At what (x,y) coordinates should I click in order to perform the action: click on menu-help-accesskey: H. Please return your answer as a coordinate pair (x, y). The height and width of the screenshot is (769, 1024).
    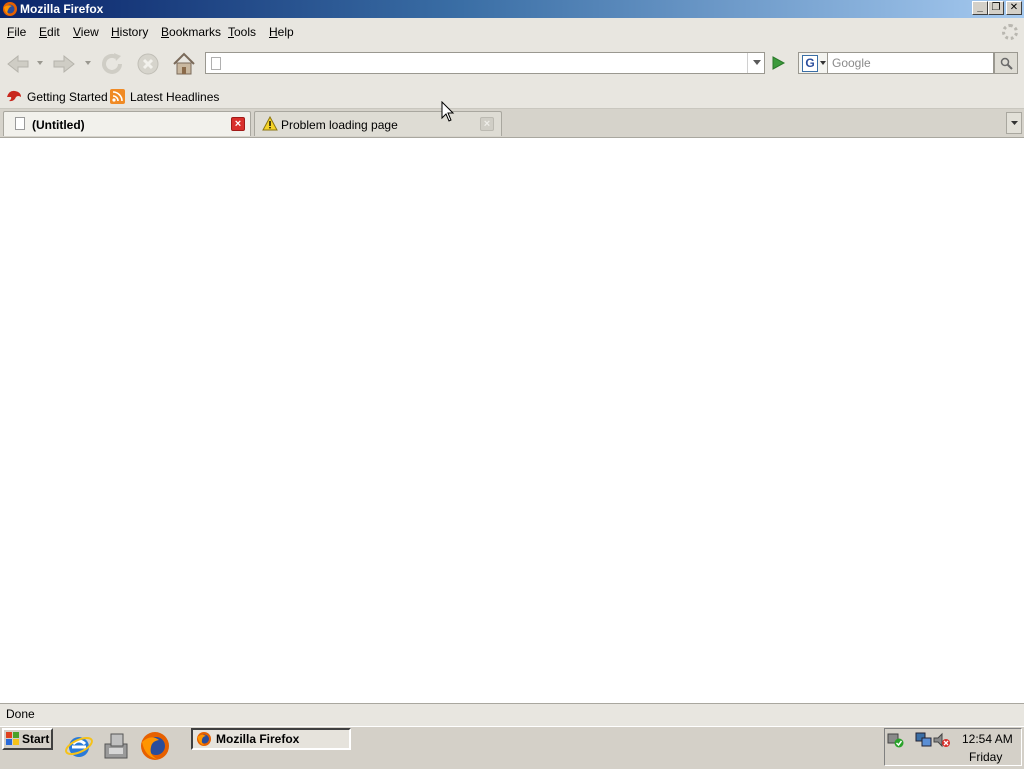
    Looking at the image, I should click on (273, 32).